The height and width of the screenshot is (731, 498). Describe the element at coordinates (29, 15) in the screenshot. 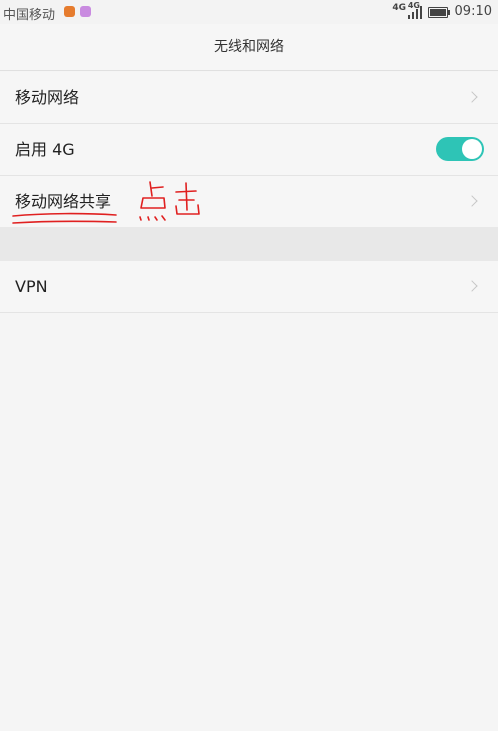

I see `carrier-name: 中国移动` at that location.